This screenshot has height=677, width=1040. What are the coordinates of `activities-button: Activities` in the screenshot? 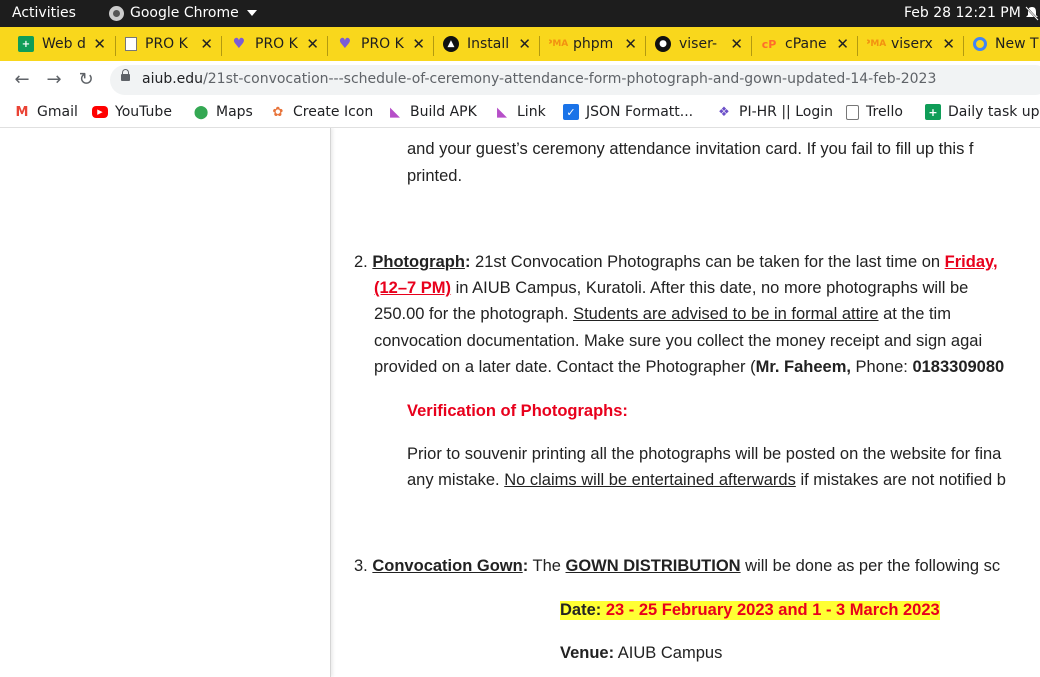 It's located at (44, 13).